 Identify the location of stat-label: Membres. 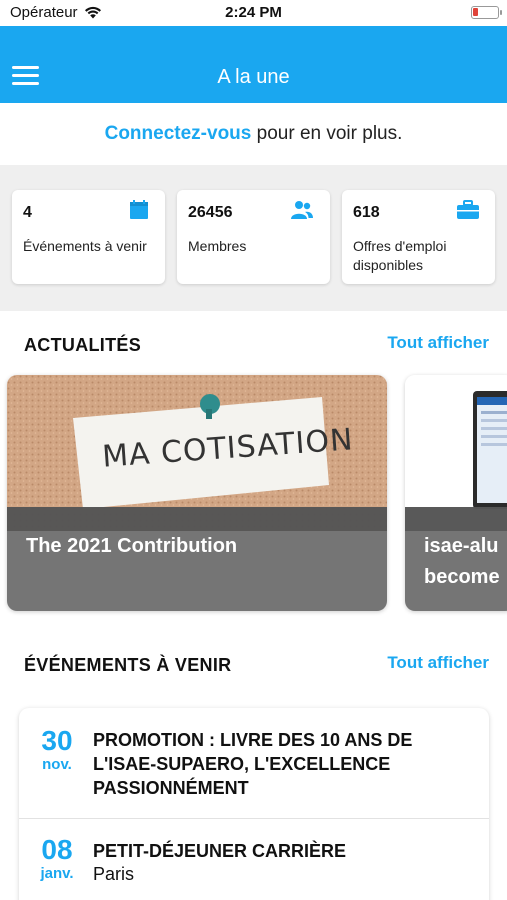
(217, 246).